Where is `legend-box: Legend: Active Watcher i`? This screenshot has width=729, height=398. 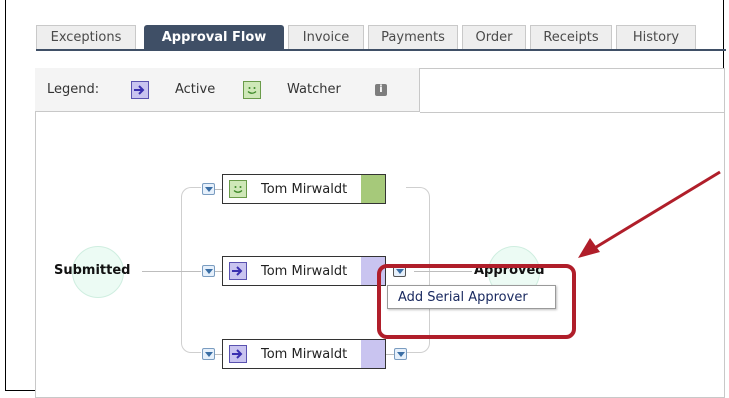 legend-box: Legend: Active Watcher i is located at coordinates (227, 90).